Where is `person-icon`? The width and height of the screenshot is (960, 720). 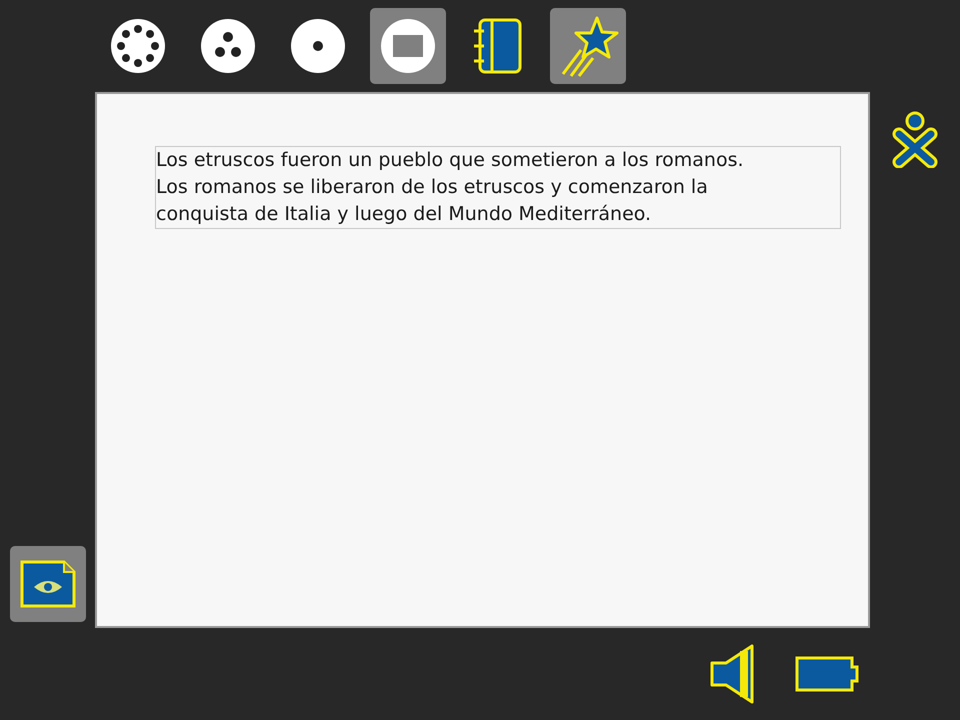 person-icon is located at coordinates (915, 139).